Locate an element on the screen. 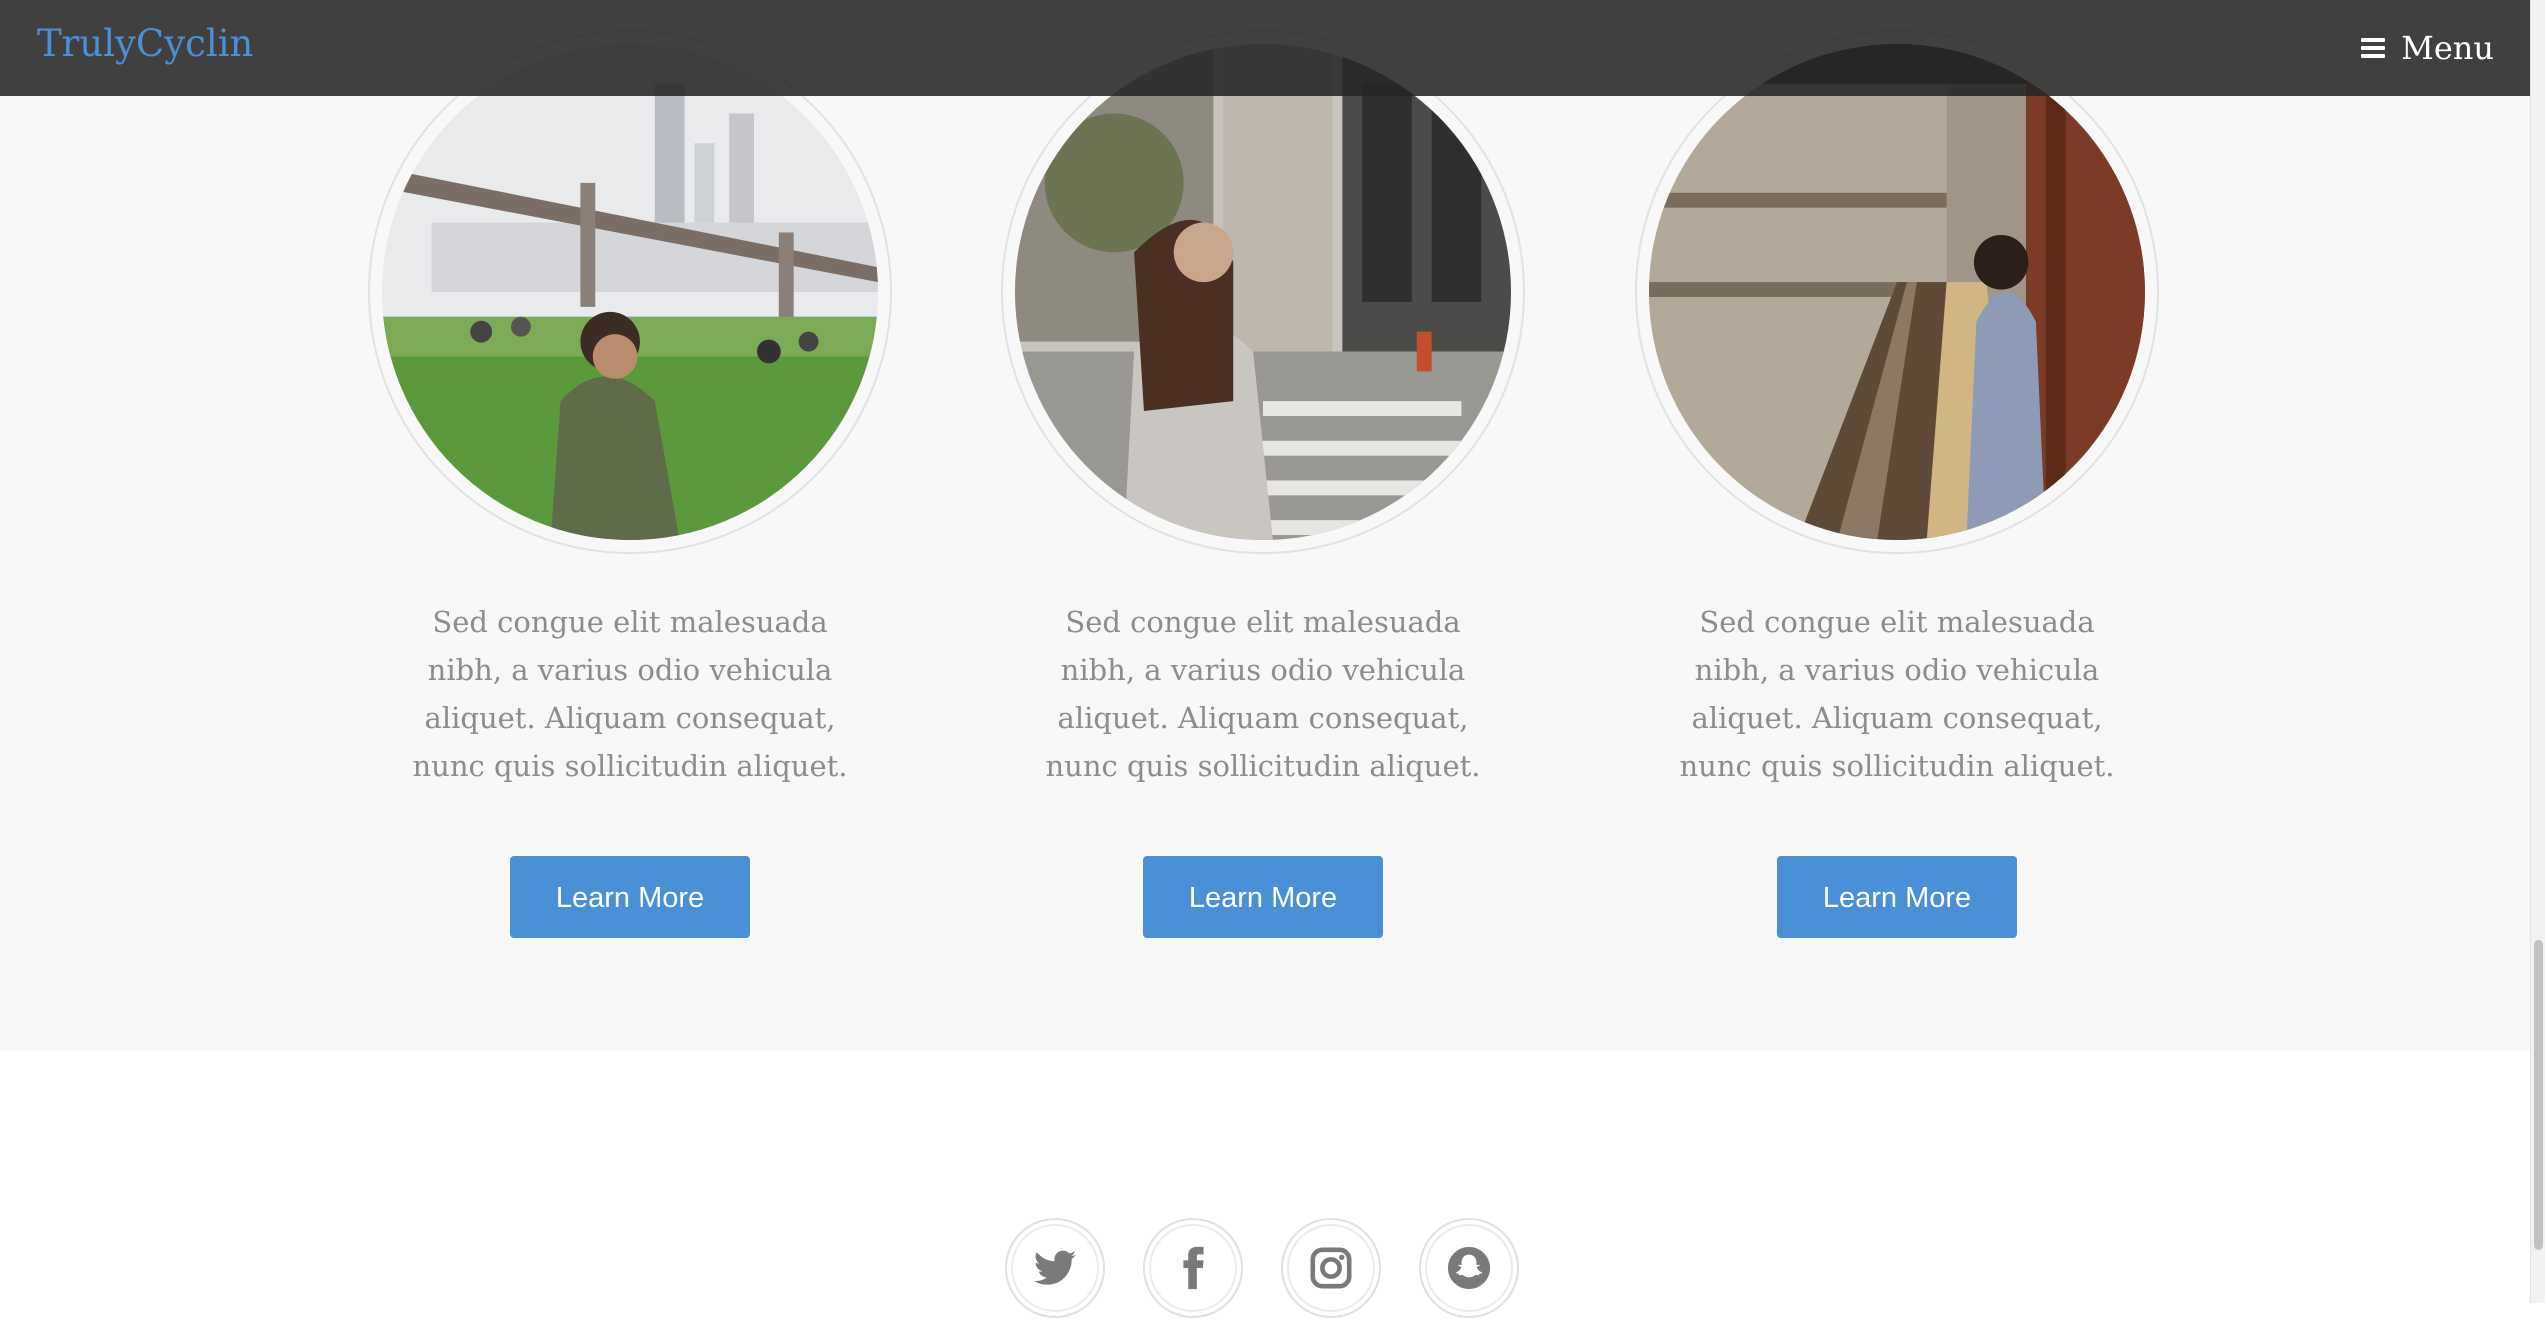 This screenshot has height=1318, width=2545. instagram-icon is located at coordinates (1331, 1268).